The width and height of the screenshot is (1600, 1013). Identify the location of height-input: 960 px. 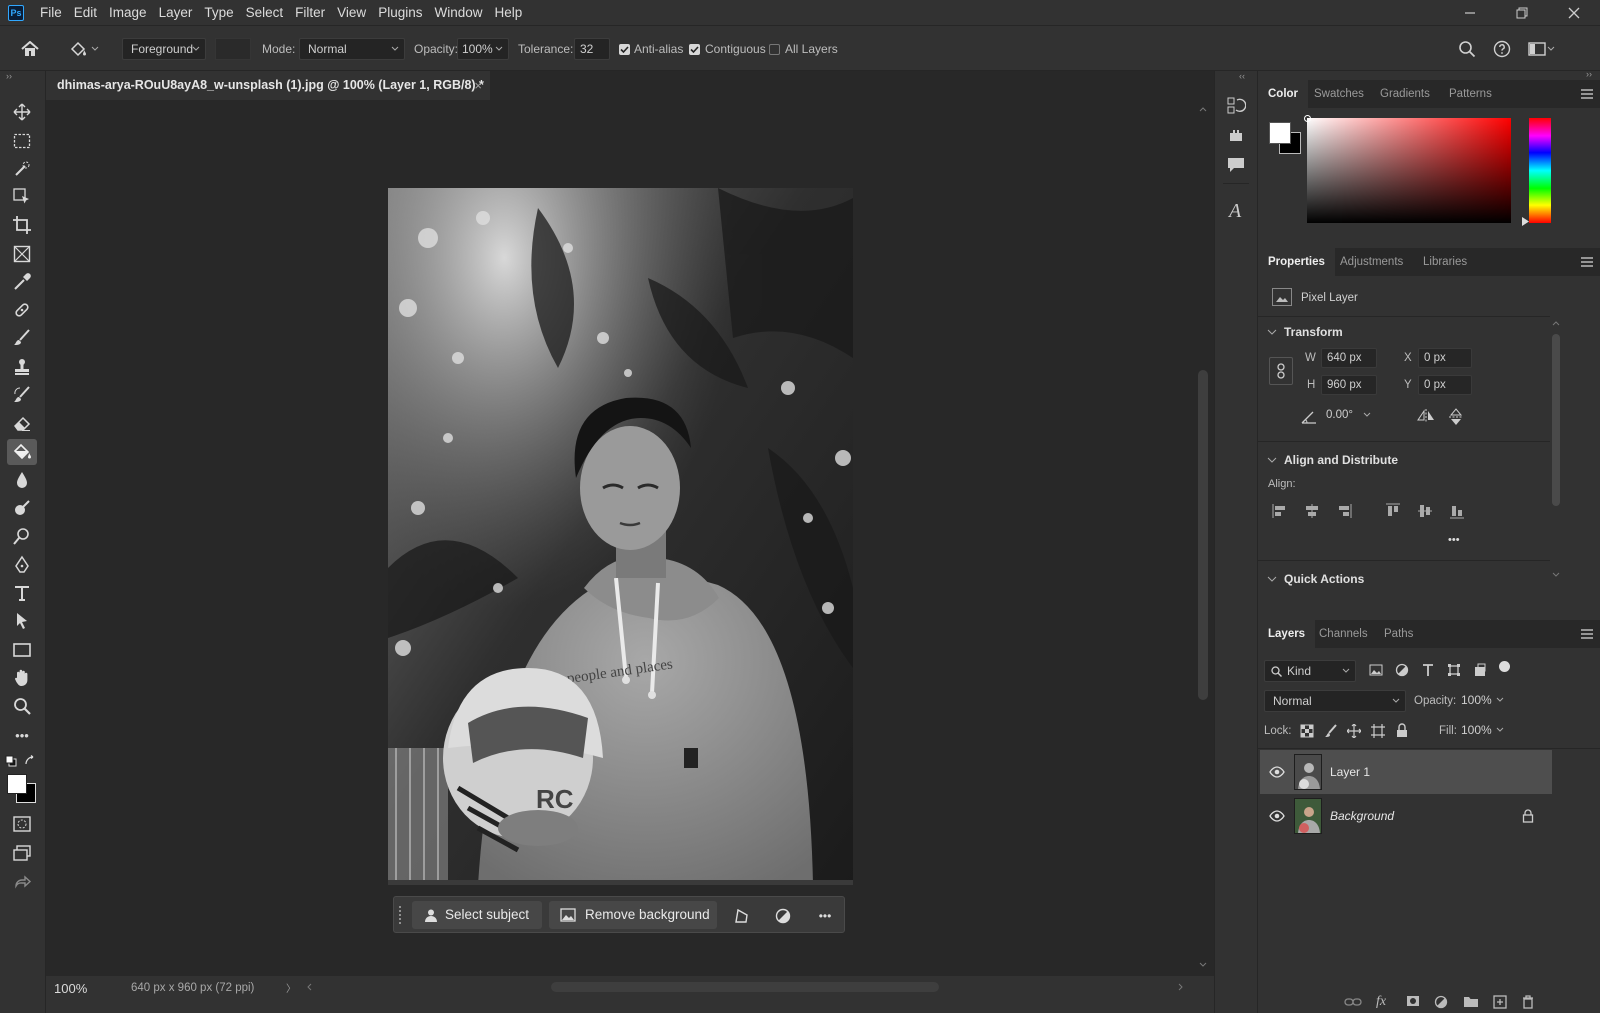
(1349, 385).